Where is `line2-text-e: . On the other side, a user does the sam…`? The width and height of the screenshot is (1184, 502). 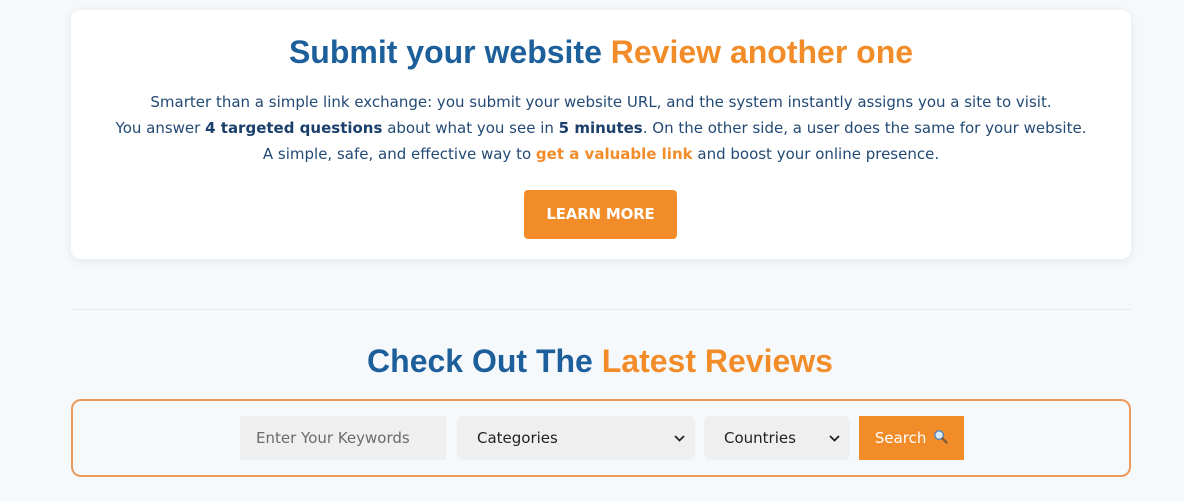
line2-text-e: . On the other side, a user does the sam… is located at coordinates (864, 128).